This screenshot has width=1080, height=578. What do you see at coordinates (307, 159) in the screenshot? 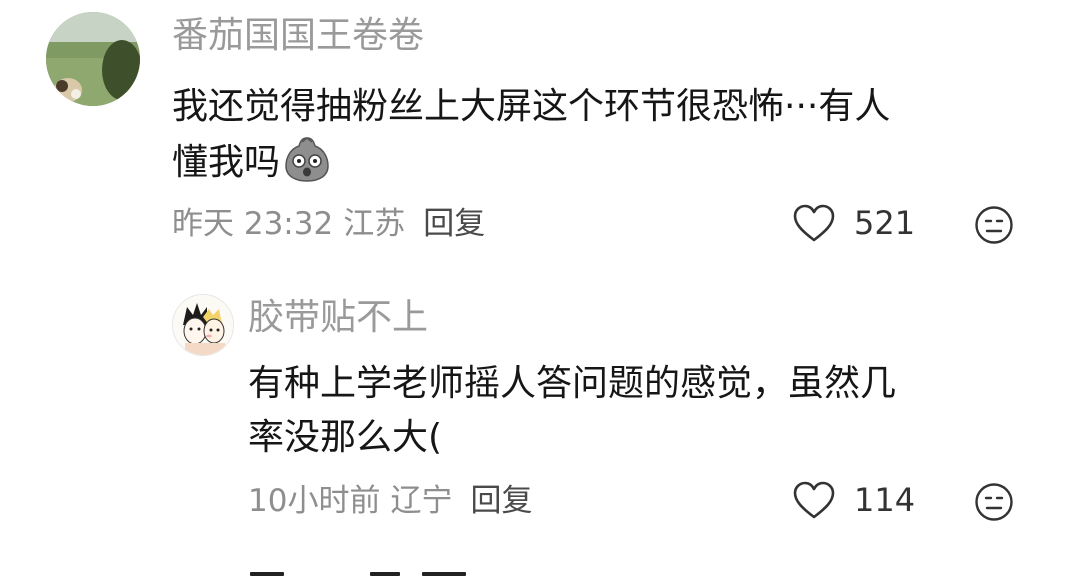
I see `shocked-blob-emoji-icon` at bounding box center [307, 159].